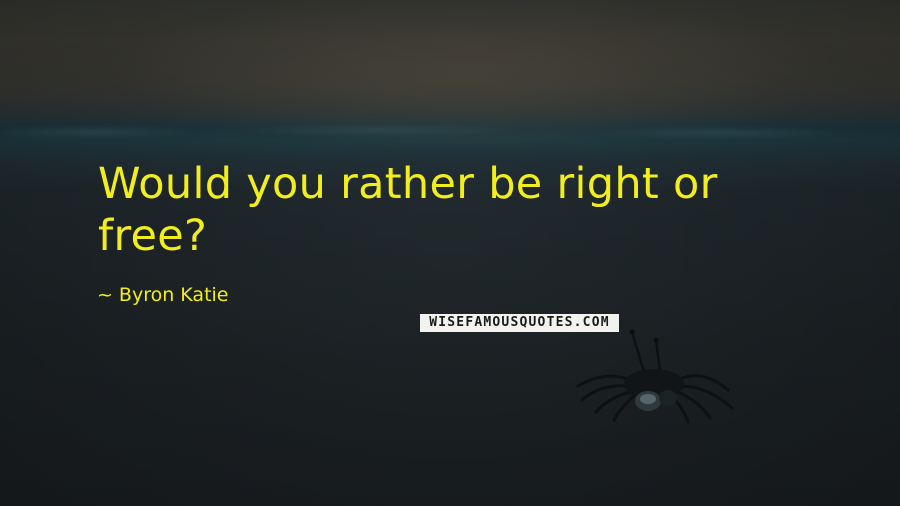 The image size is (900, 506). I want to click on author-name: Byron Katie, so click(173, 295).